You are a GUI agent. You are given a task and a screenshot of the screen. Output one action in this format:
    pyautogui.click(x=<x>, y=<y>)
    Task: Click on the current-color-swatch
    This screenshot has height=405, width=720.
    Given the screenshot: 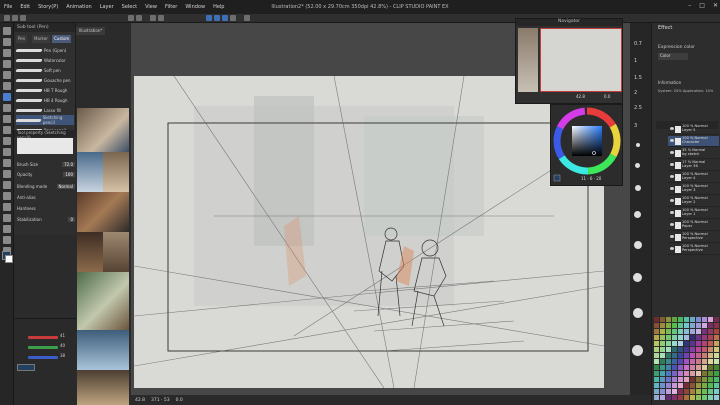 What is the action you would take?
    pyautogui.click(x=26, y=367)
    